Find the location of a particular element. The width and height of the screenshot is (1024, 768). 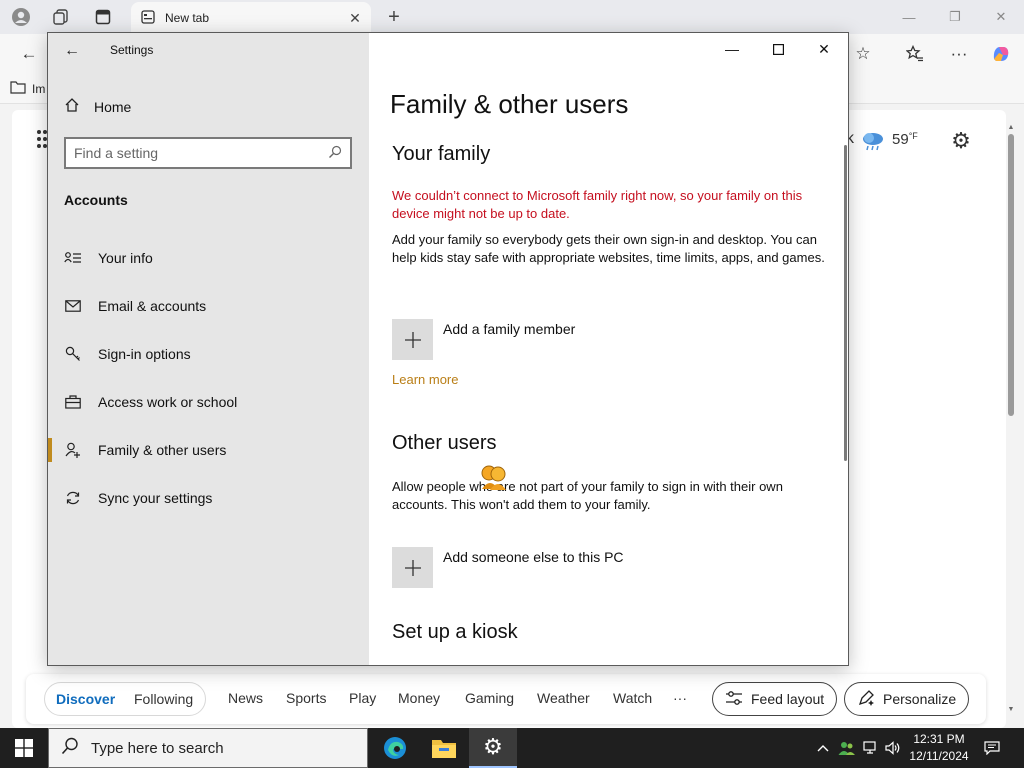

other-users-heading: Other users is located at coordinates (444, 443).